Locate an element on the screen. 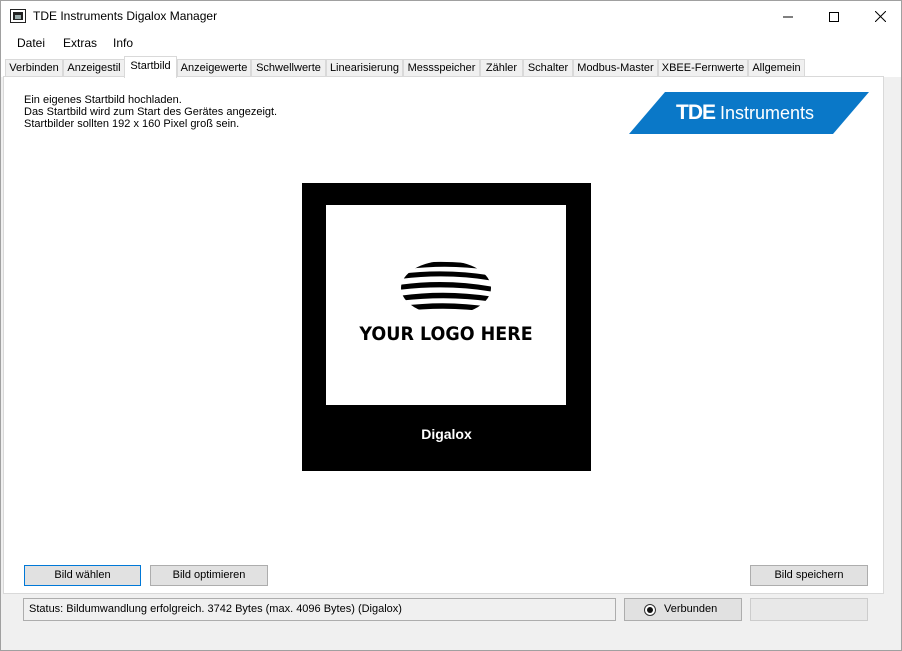  title-bar: TDE Instruments Digalox Manager is located at coordinates (451, 16).